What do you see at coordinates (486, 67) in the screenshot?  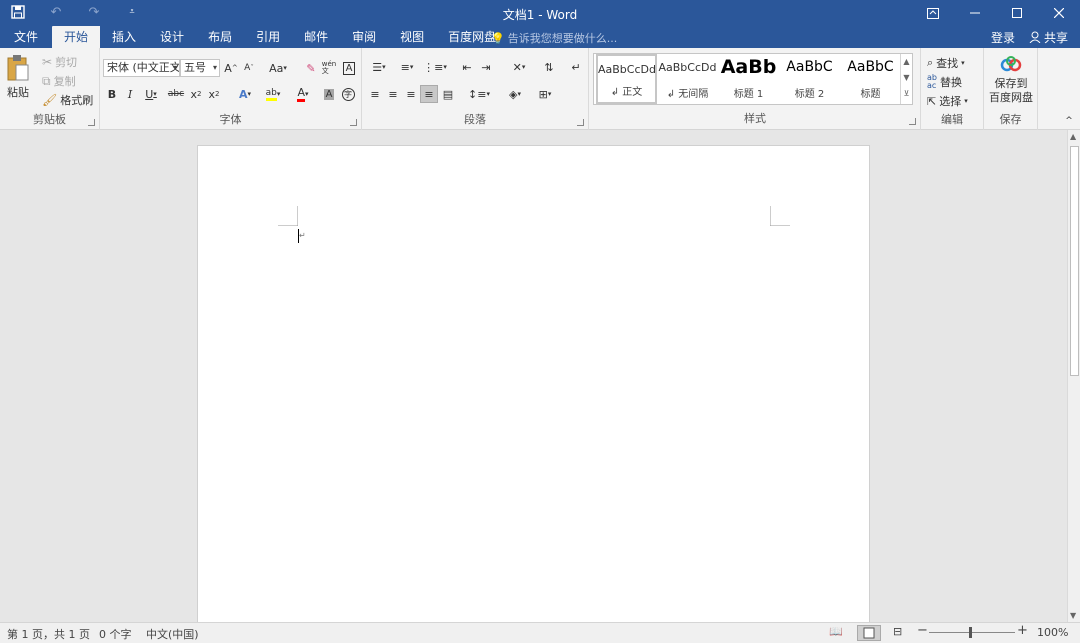 I see `increase-indent-icon: ⇥` at bounding box center [486, 67].